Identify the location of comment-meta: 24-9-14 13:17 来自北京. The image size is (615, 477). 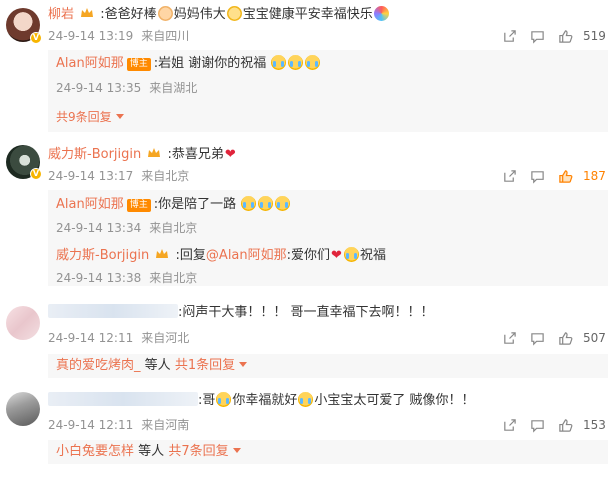
(119, 176).